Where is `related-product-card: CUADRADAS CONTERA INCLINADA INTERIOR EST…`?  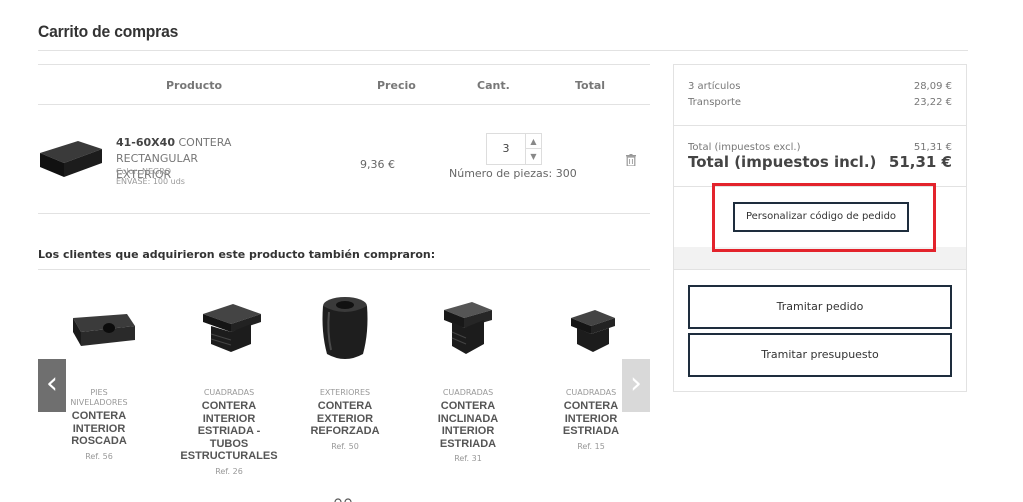 related-product-card: CUADRADAS CONTERA INCLINADA INTERIOR EST… is located at coordinates (468, 377).